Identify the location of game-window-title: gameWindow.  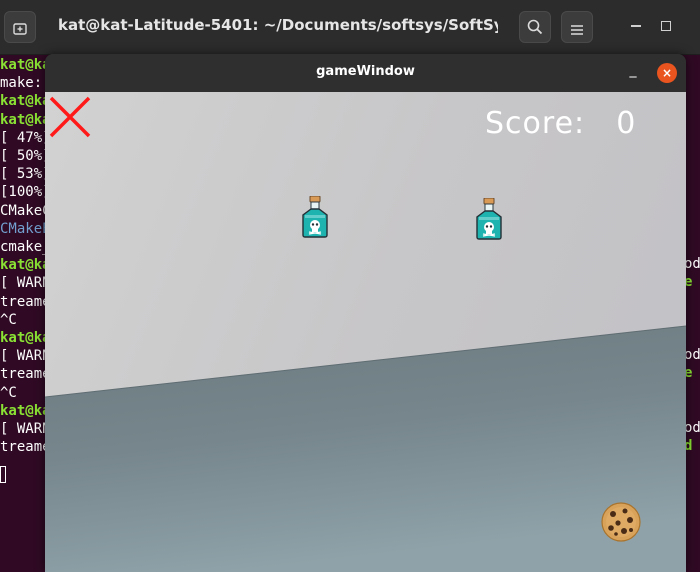
(365, 71).